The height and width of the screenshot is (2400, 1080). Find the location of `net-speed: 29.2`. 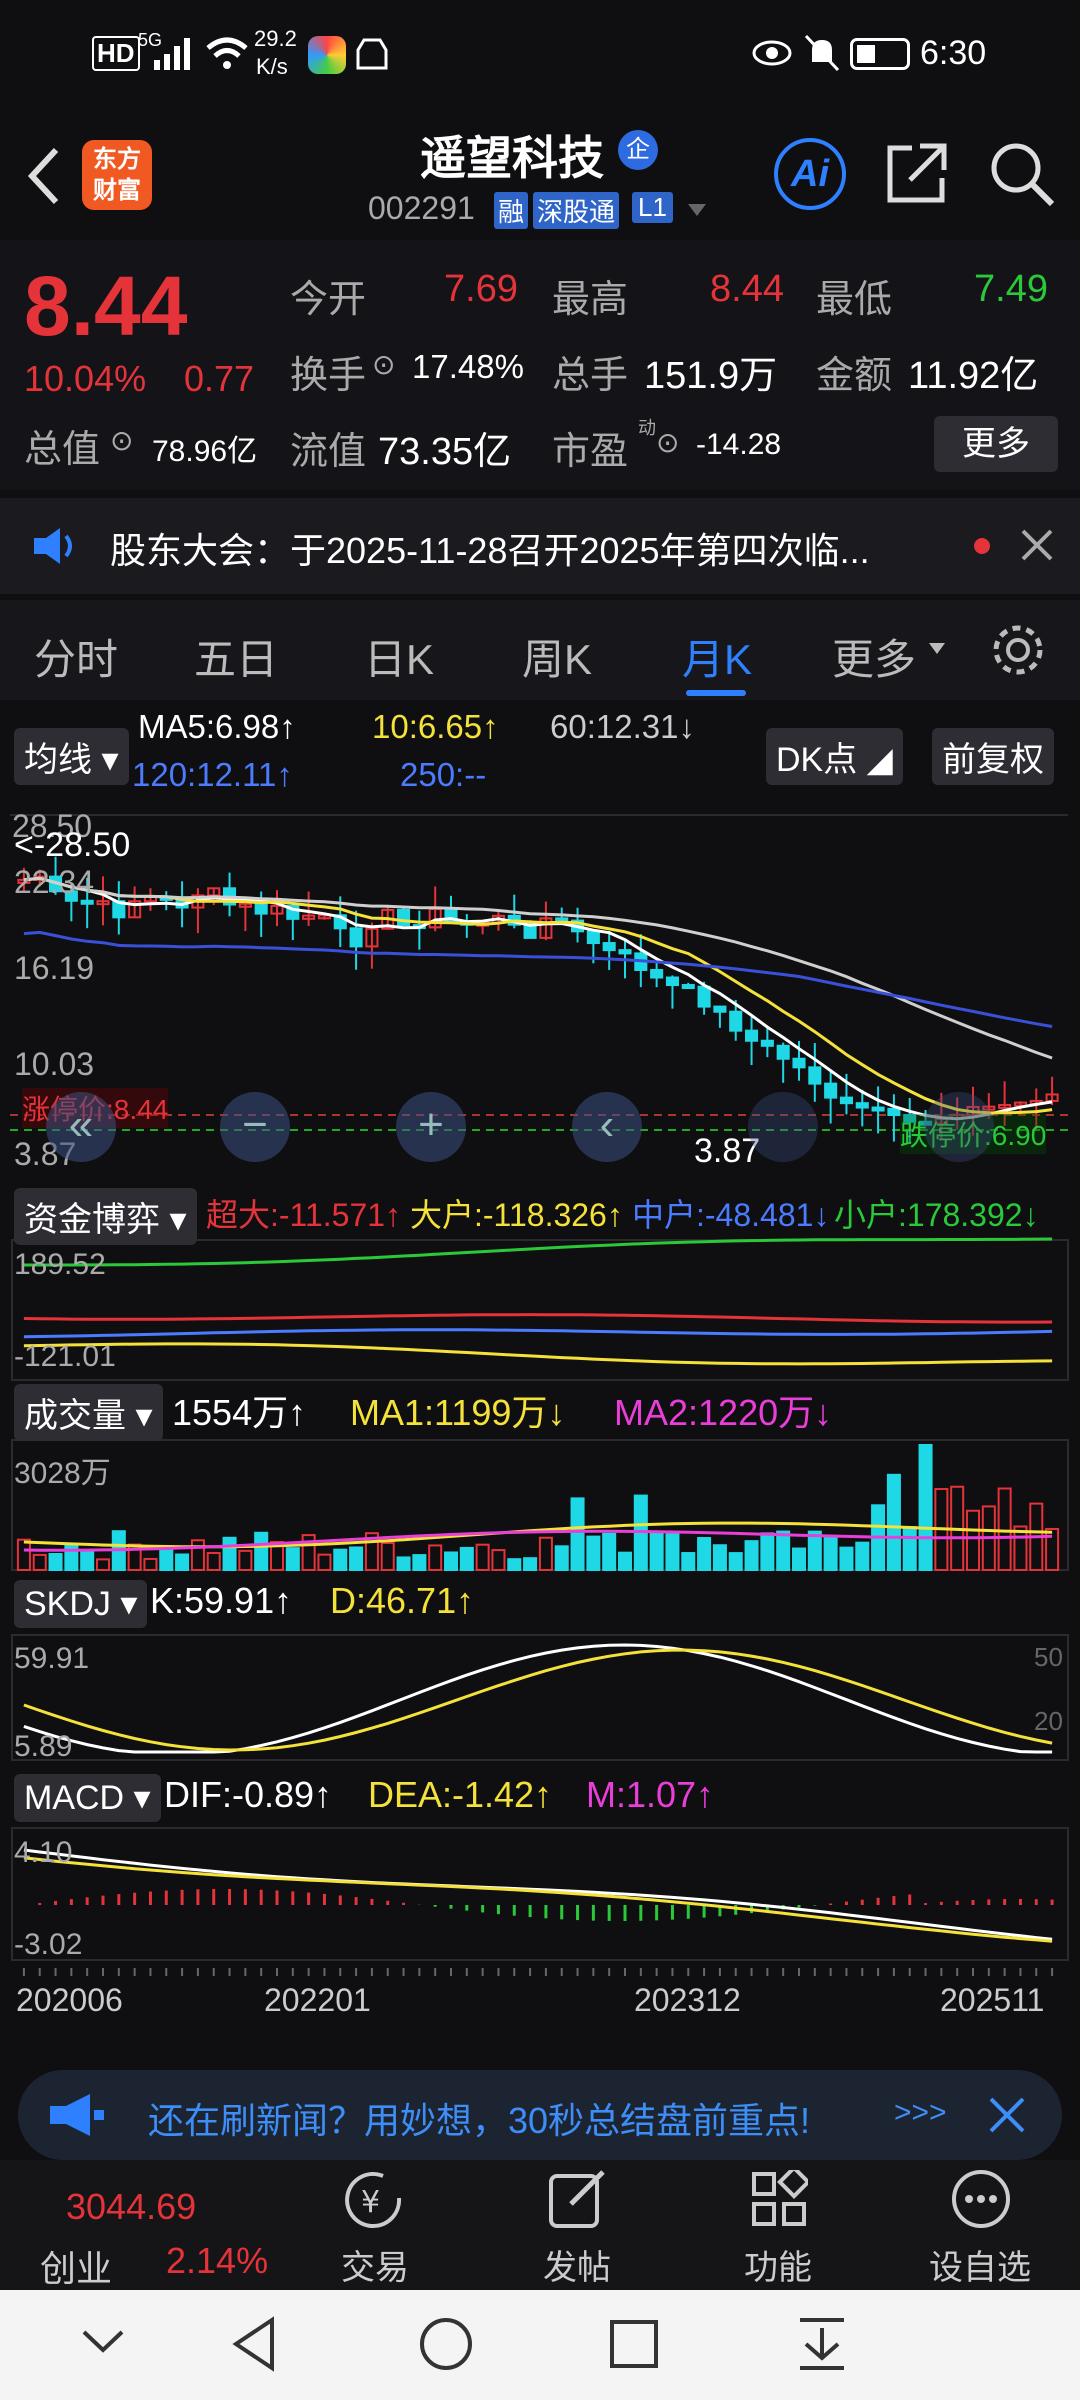

net-speed: 29.2 is located at coordinates (275, 38).